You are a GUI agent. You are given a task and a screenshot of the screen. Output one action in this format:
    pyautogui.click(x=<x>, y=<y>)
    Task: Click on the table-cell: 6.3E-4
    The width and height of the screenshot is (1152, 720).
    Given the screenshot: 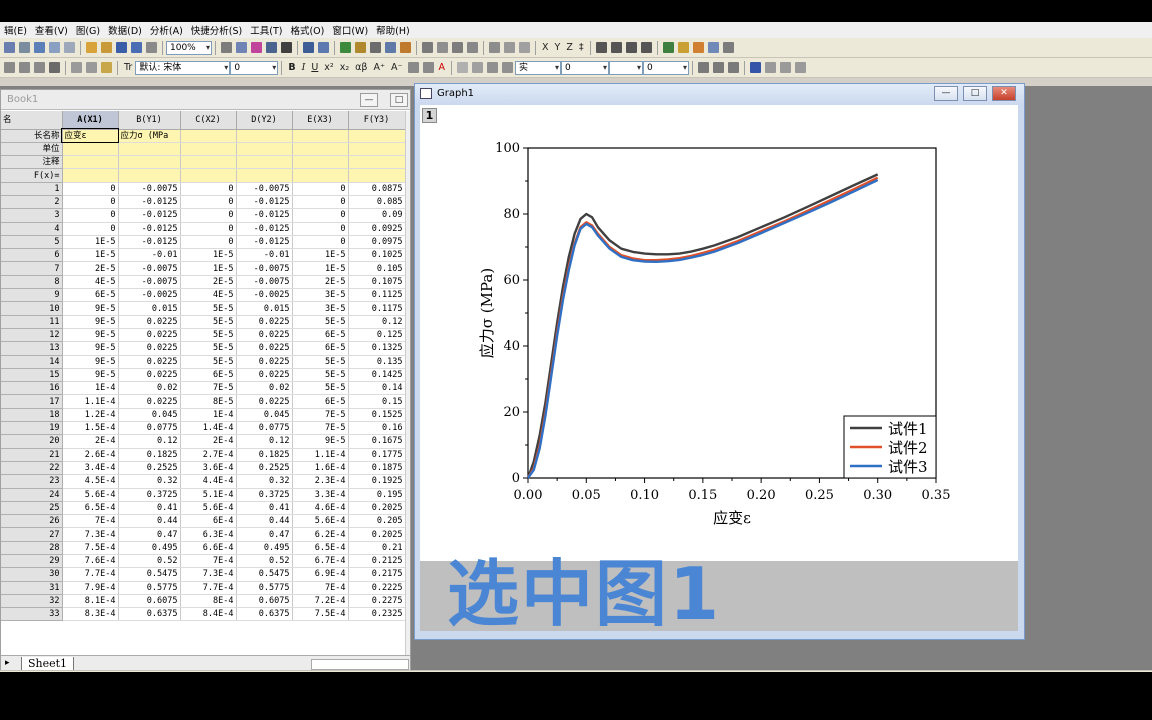 What is the action you would take?
    pyautogui.click(x=208, y=534)
    